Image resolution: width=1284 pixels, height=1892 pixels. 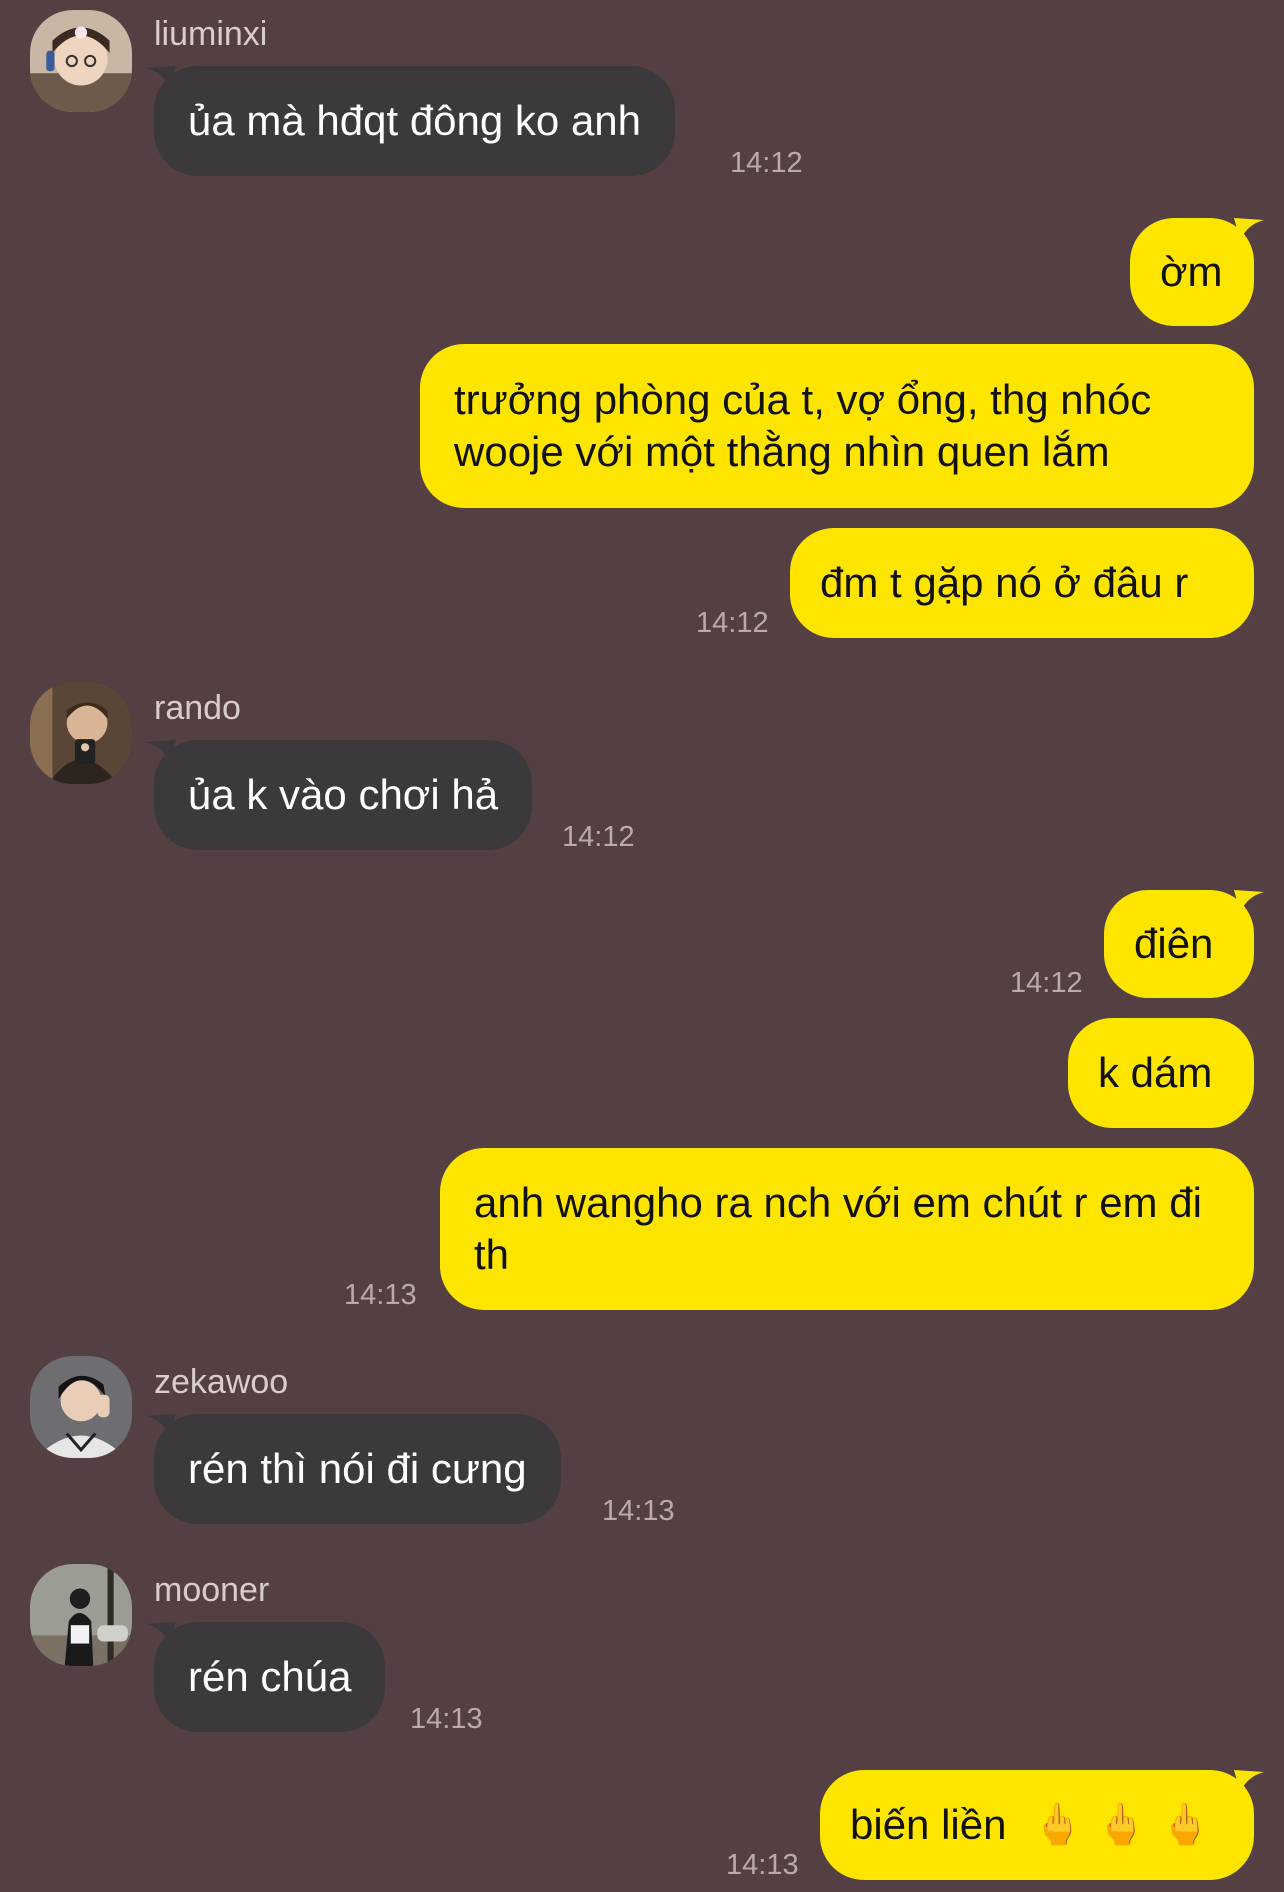 What do you see at coordinates (212, 1590) in the screenshot?
I see `sender-name: mooner` at bounding box center [212, 1590].